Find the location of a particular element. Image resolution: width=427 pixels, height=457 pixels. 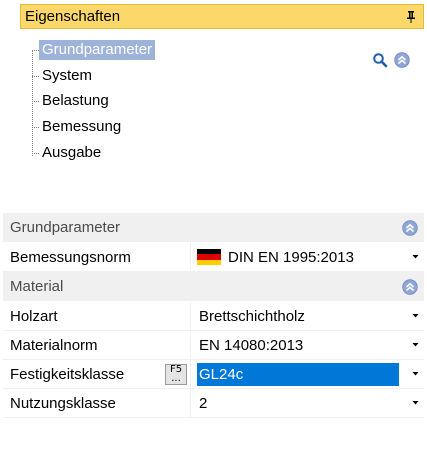

property-label: Bemessungsnorm is located at coordinates (70, 257).